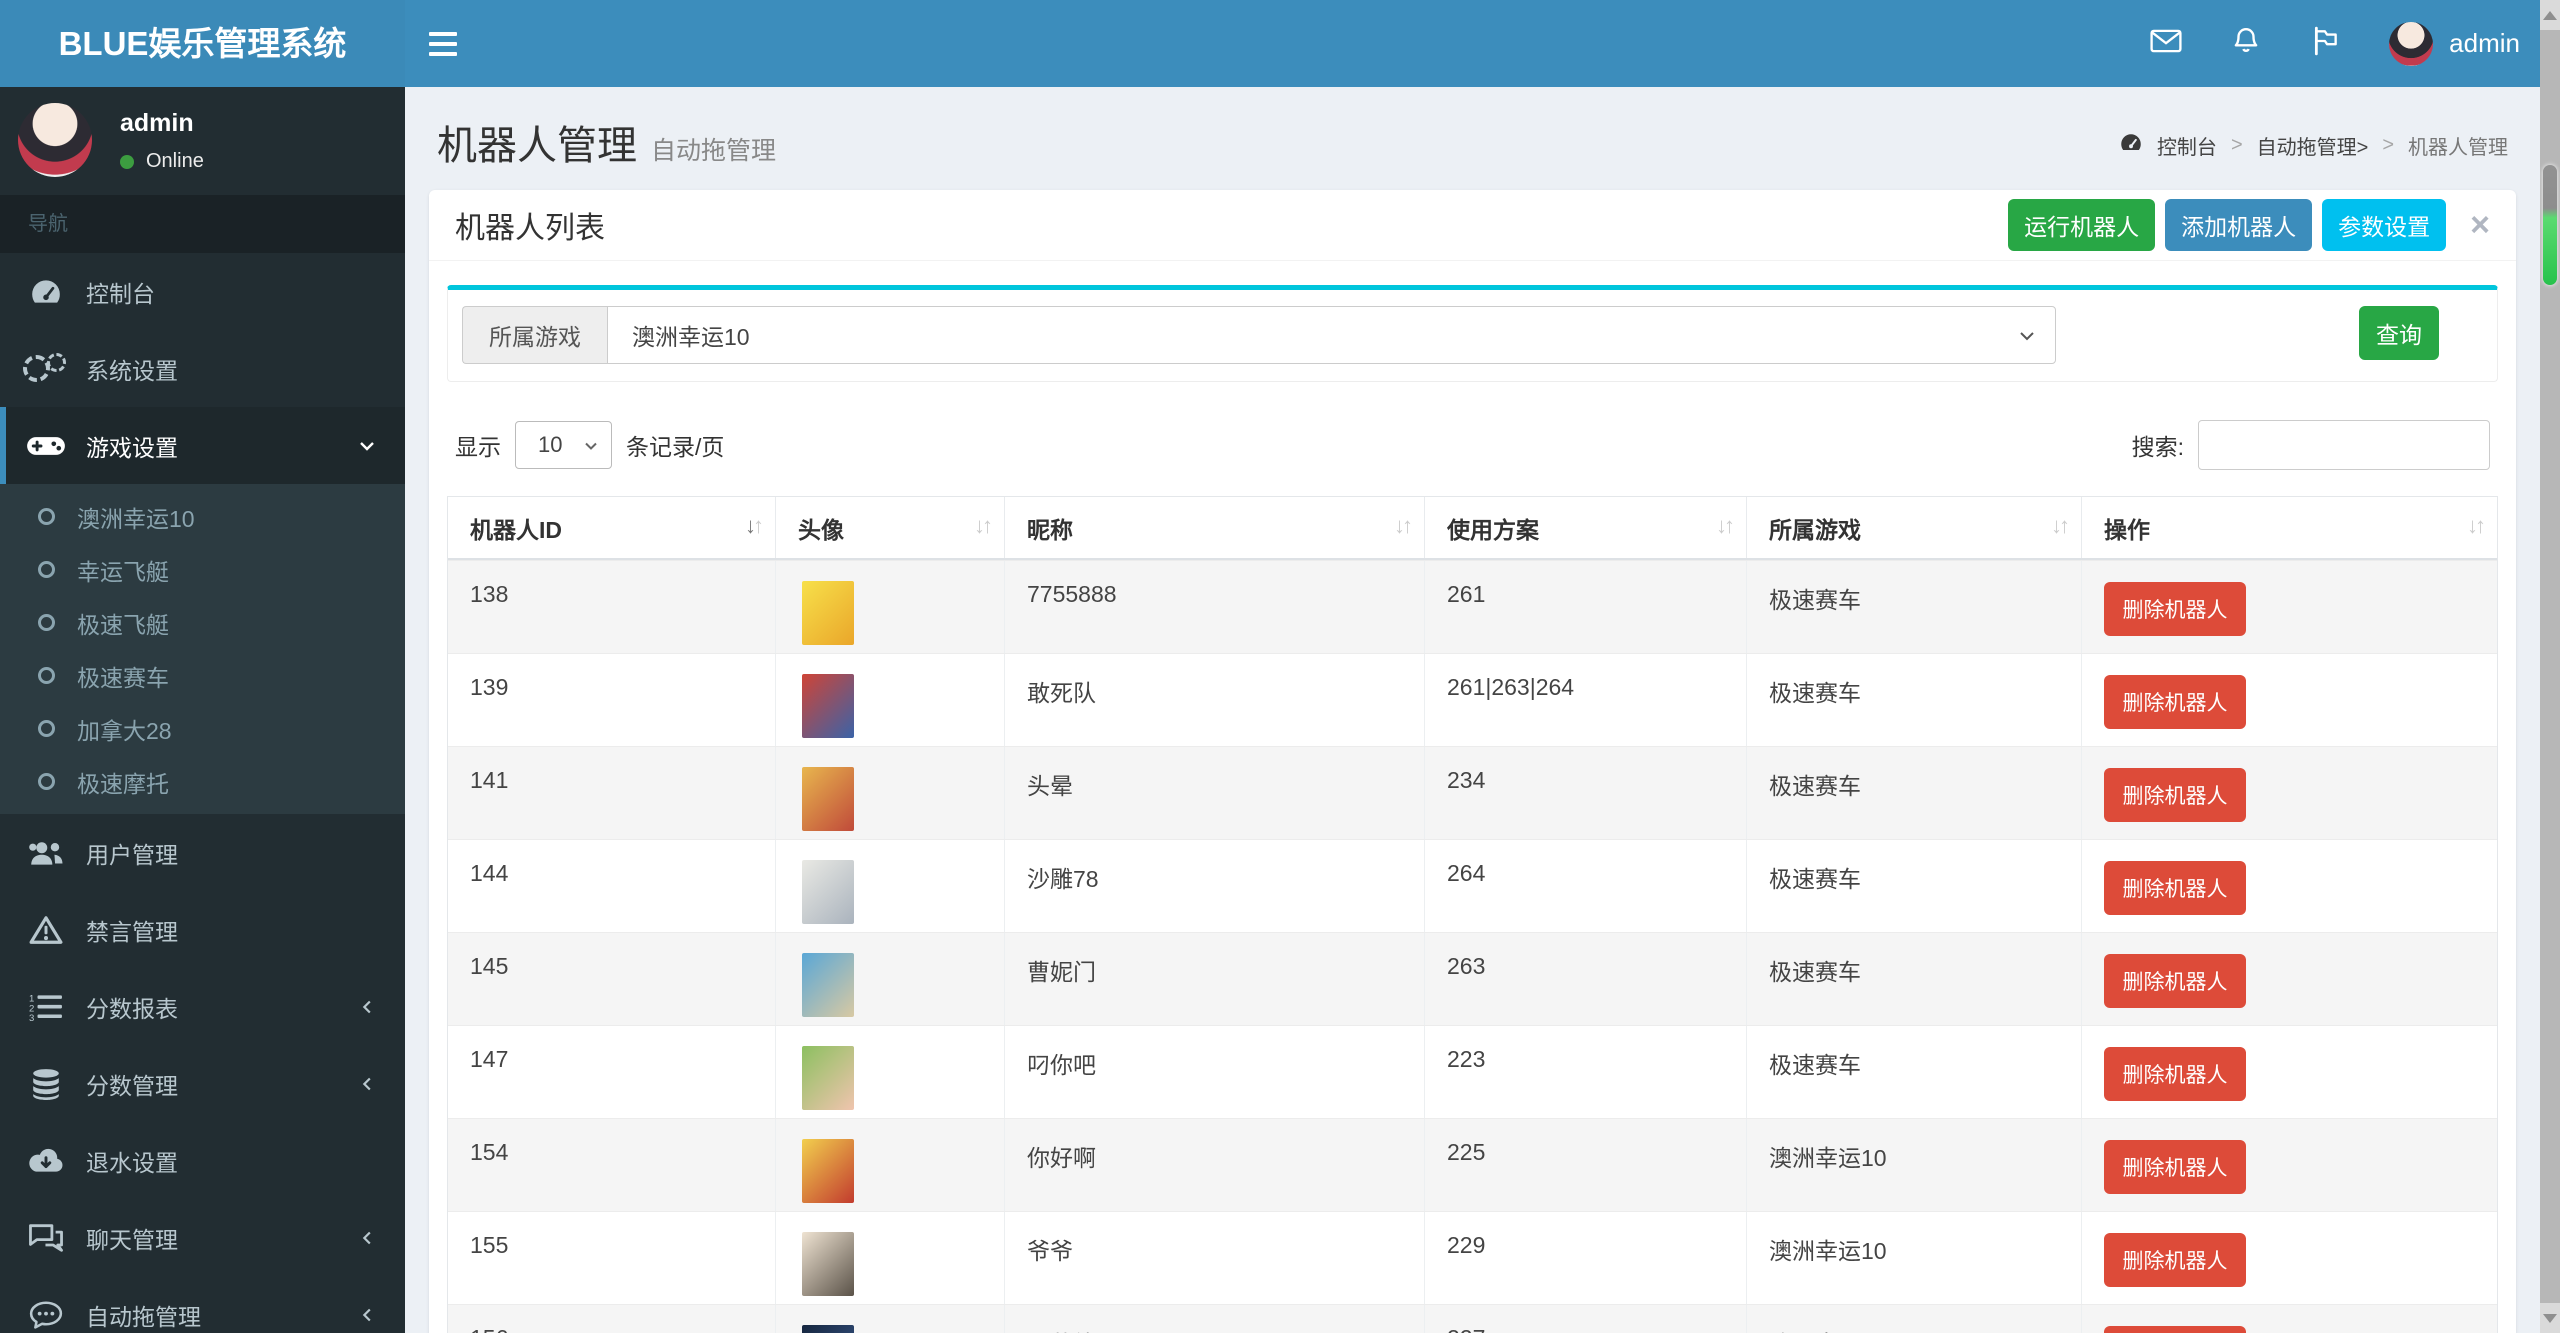  What do you see at coordinates (1585, 979) in the screenshot?
I see `plan-cell: 263` at bounding box center [1585, 979].